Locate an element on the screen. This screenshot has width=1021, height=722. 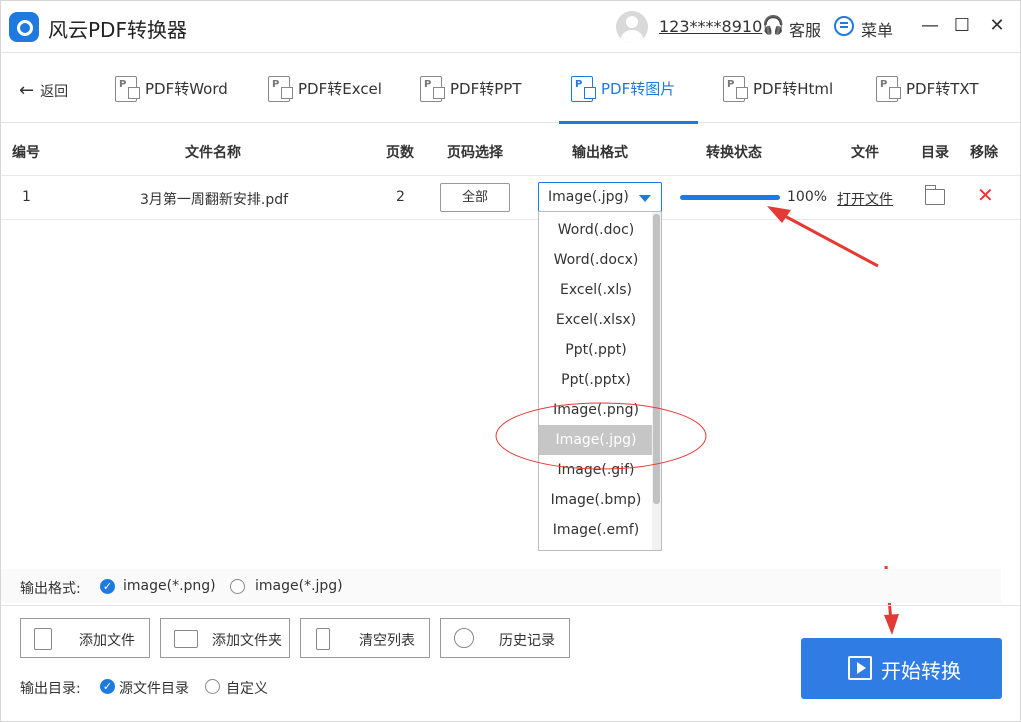
clear-list-button: 清空列表 is located at coordinates (365, 638).